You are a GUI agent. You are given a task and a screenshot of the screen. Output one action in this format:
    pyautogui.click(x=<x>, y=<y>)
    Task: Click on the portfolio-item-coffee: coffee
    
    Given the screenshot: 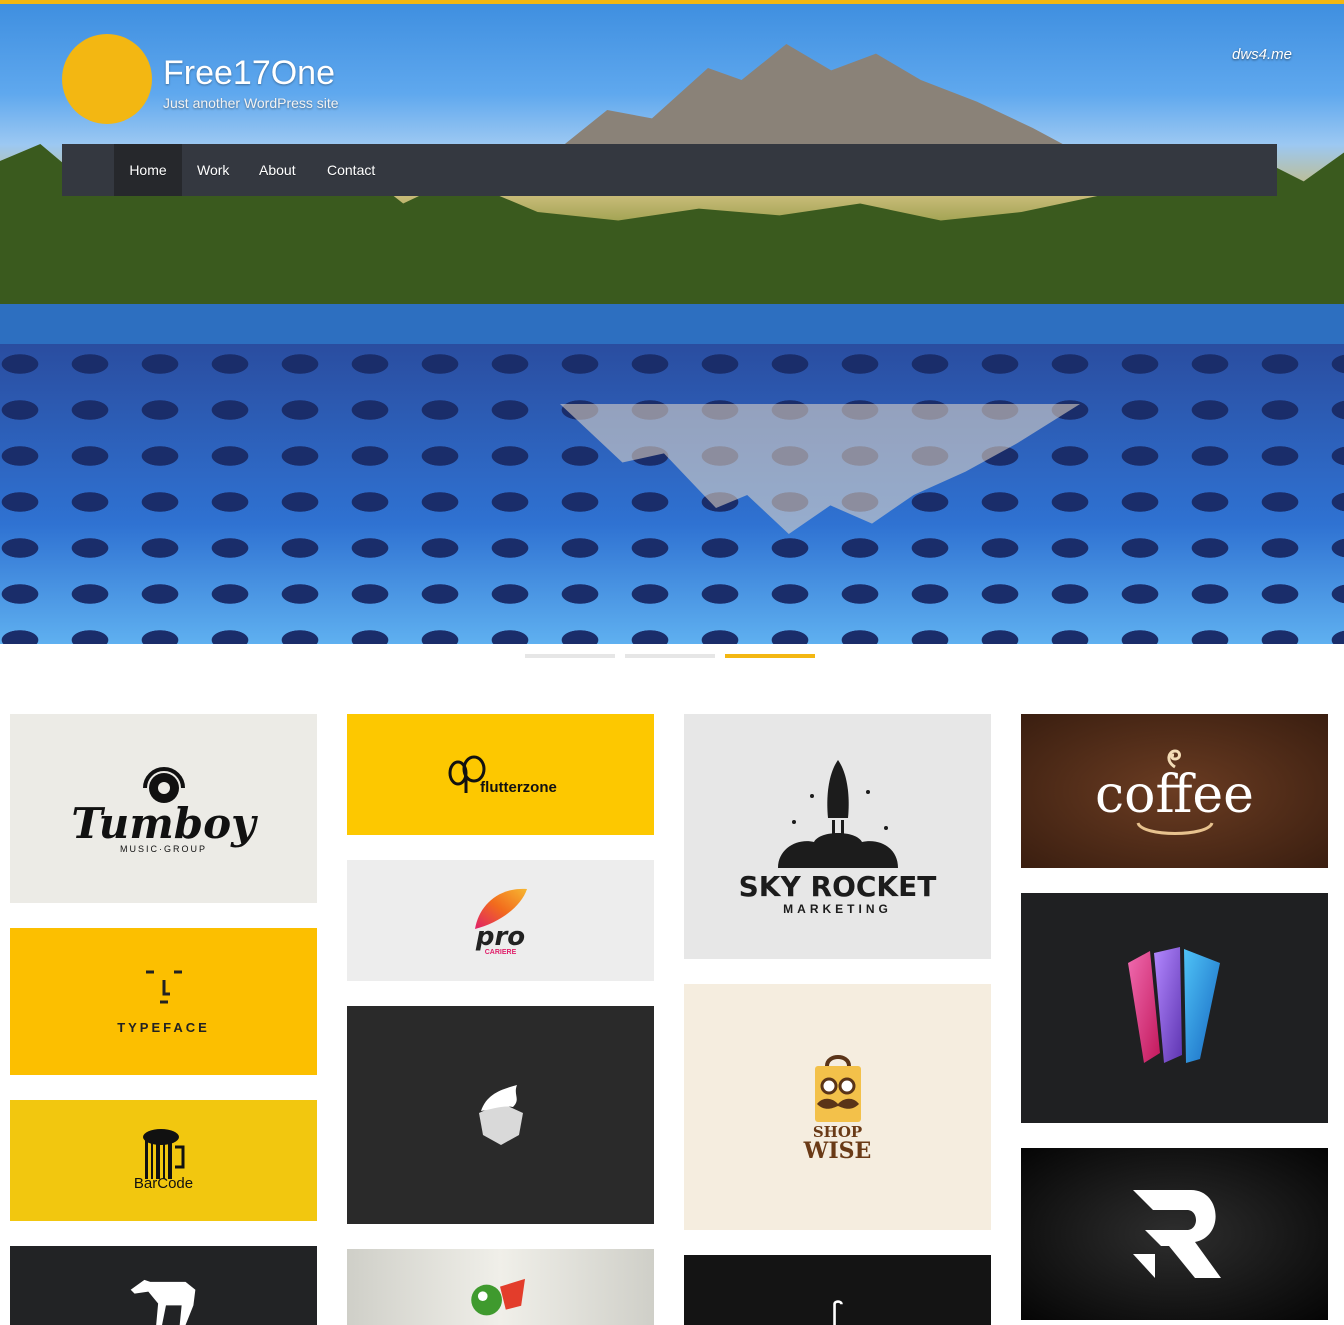 What is the action you would take?
    pyautogui.click(x=1174, y=791)
    